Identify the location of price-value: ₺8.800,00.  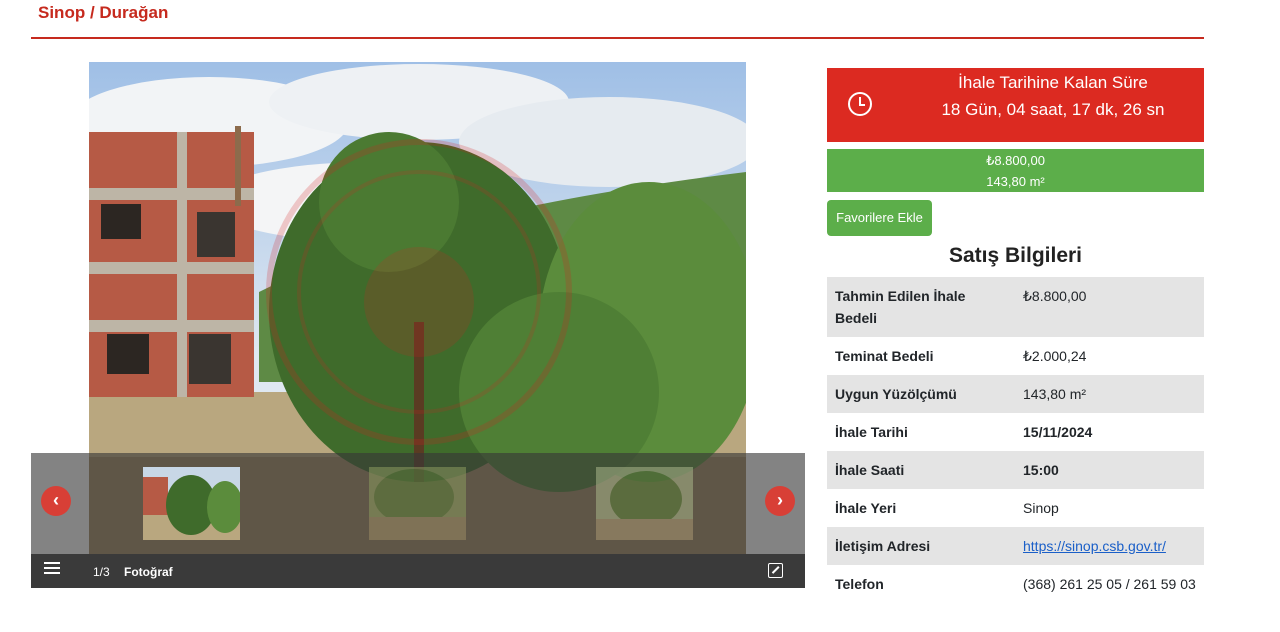
(1015, 160).